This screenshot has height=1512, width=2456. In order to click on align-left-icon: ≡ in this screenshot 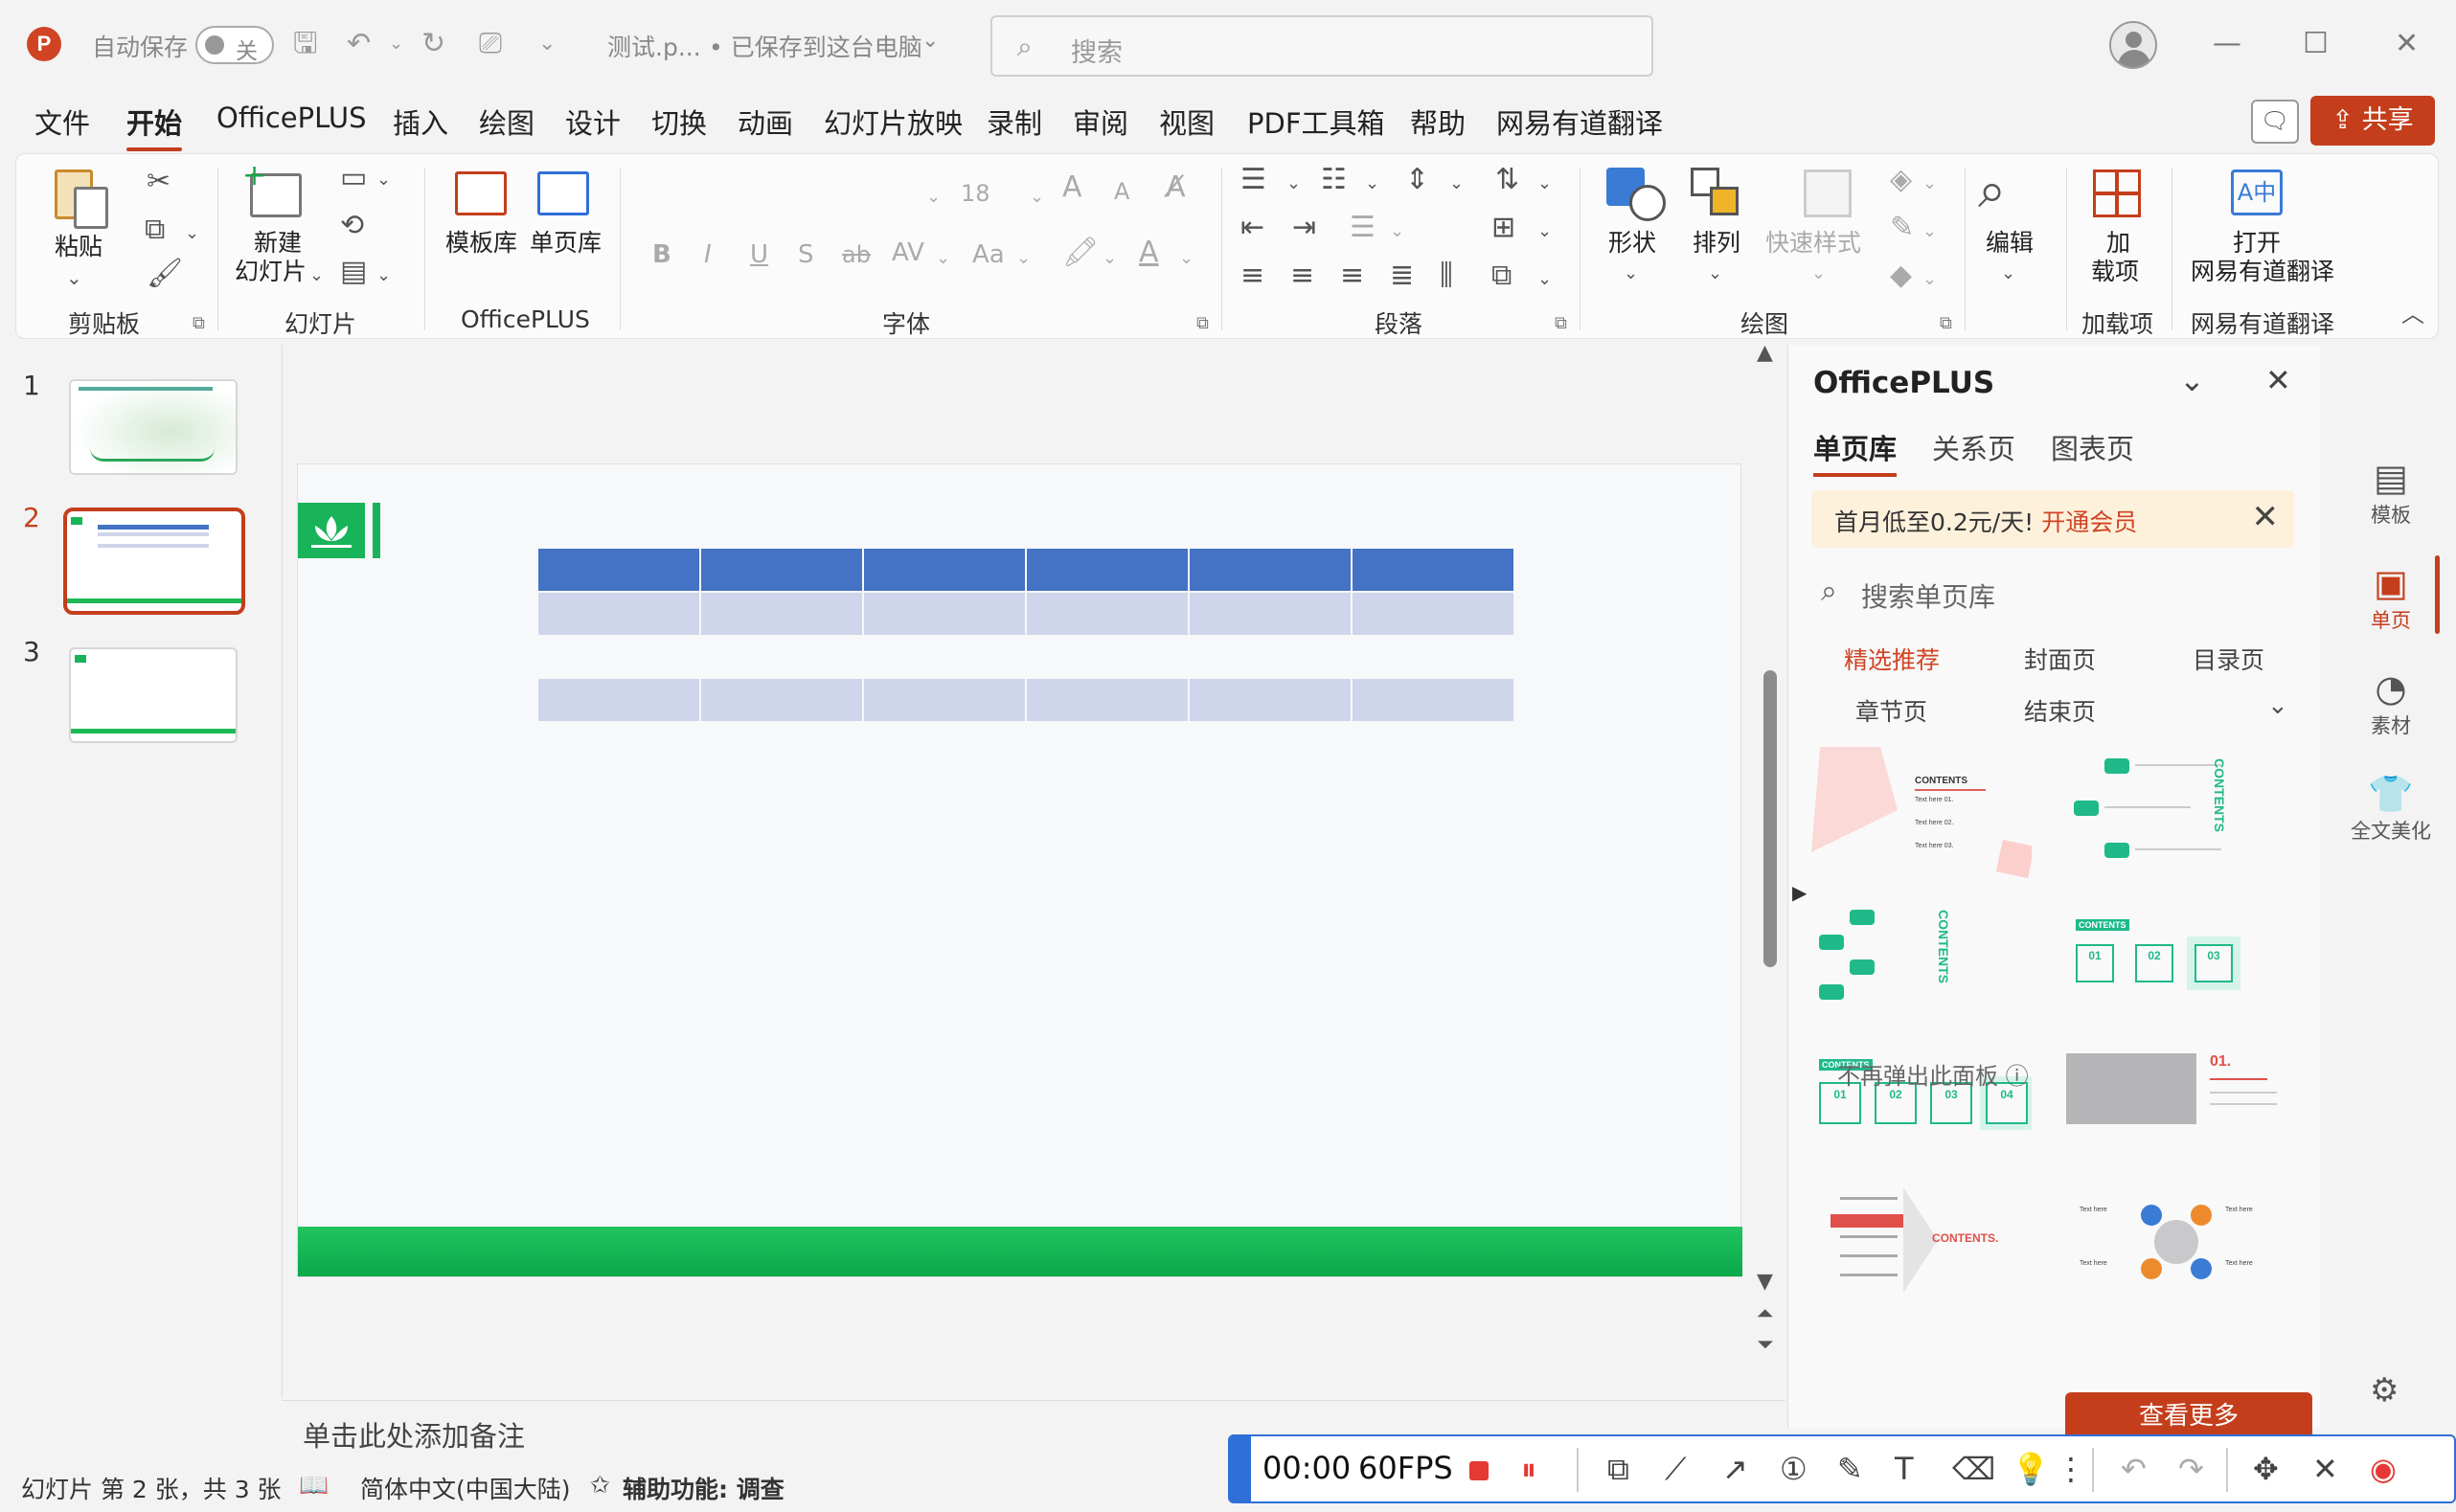, I will do `click(1252, 276)`.